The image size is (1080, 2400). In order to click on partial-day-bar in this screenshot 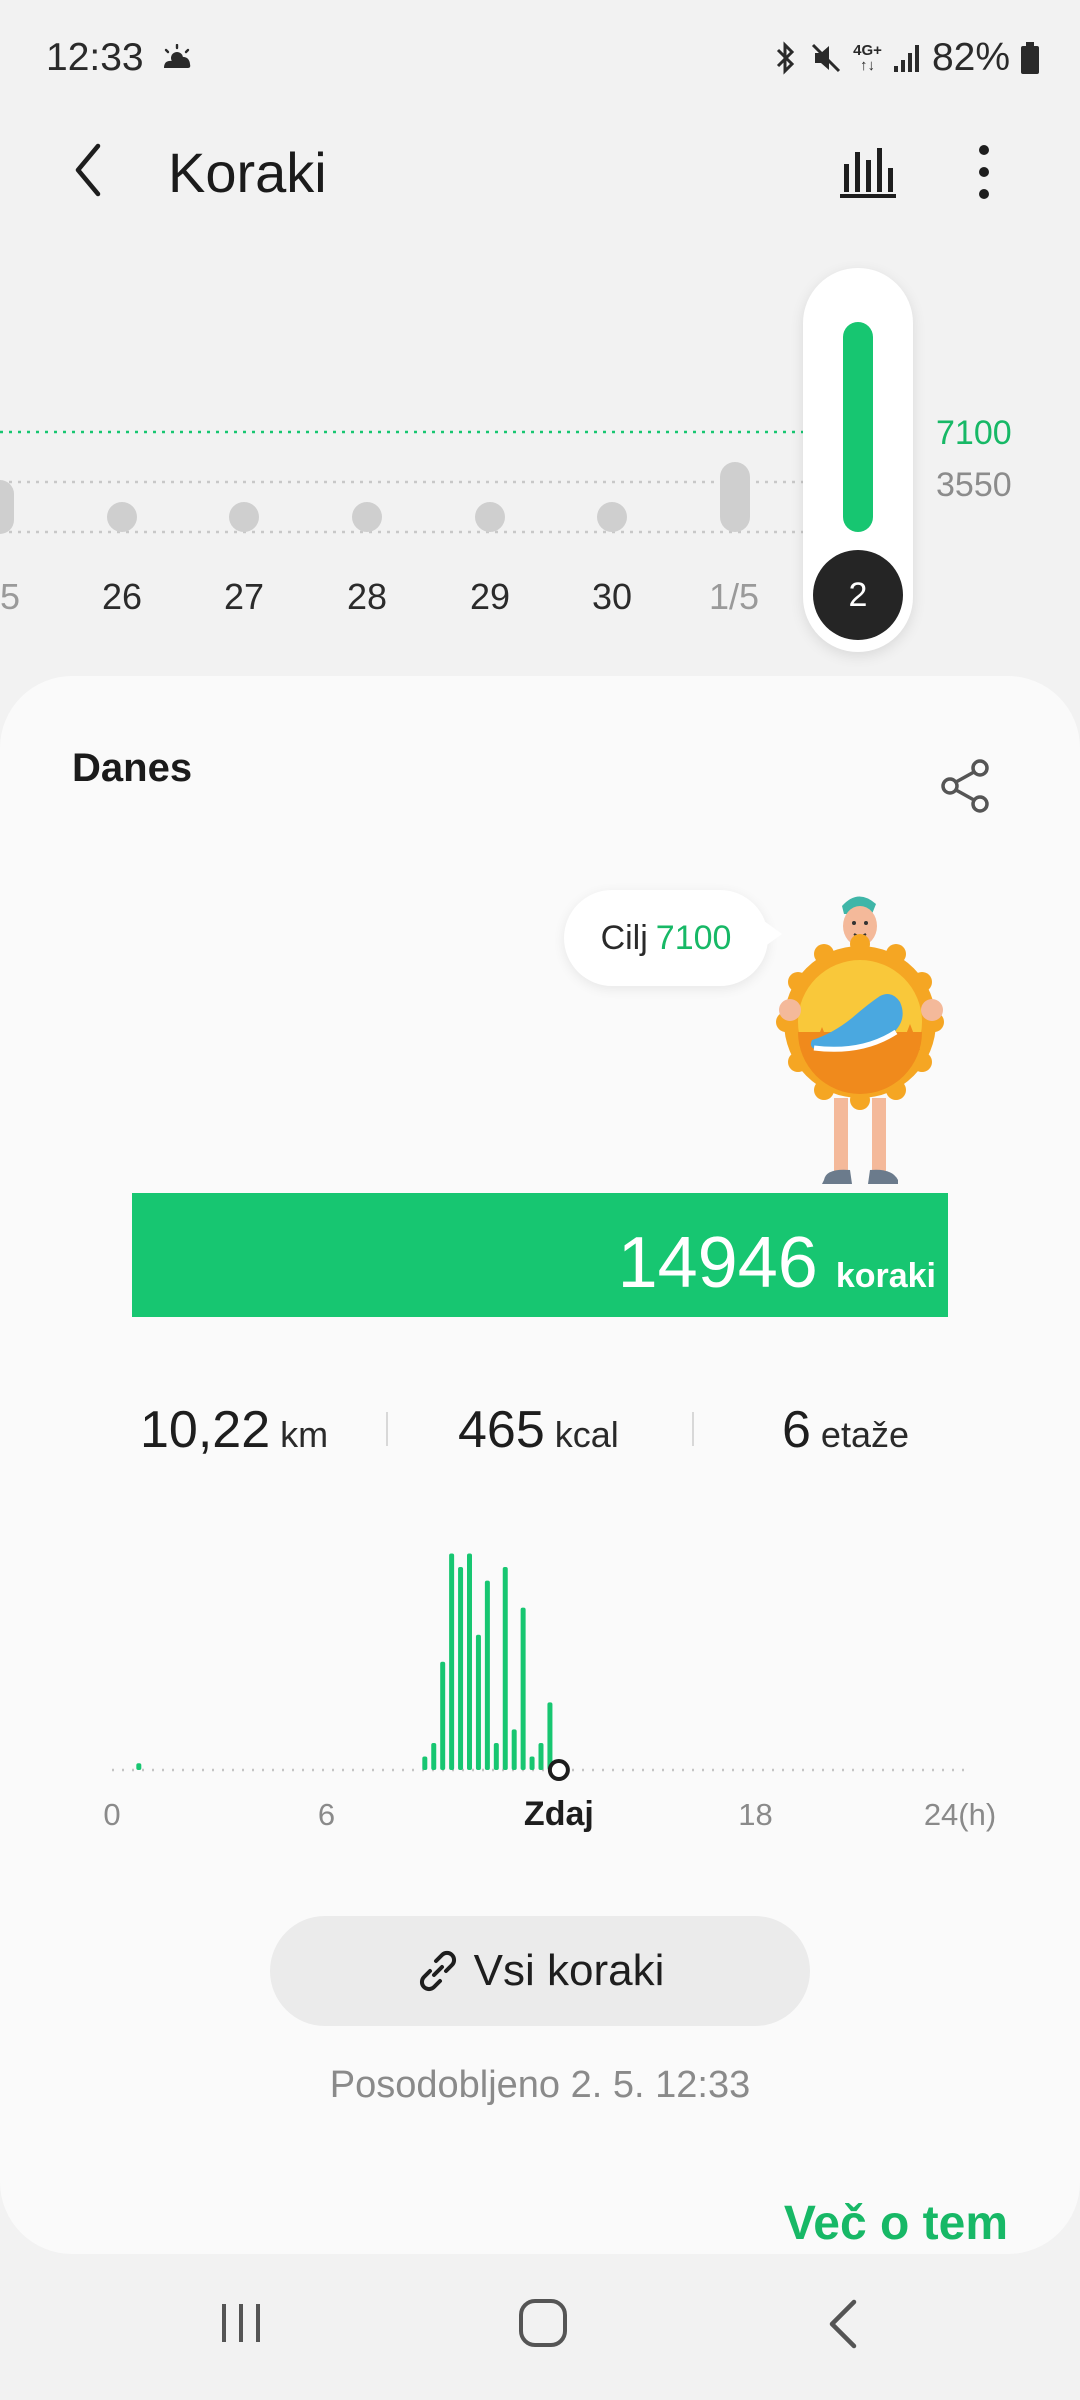, I will do `click(7, 507)`.